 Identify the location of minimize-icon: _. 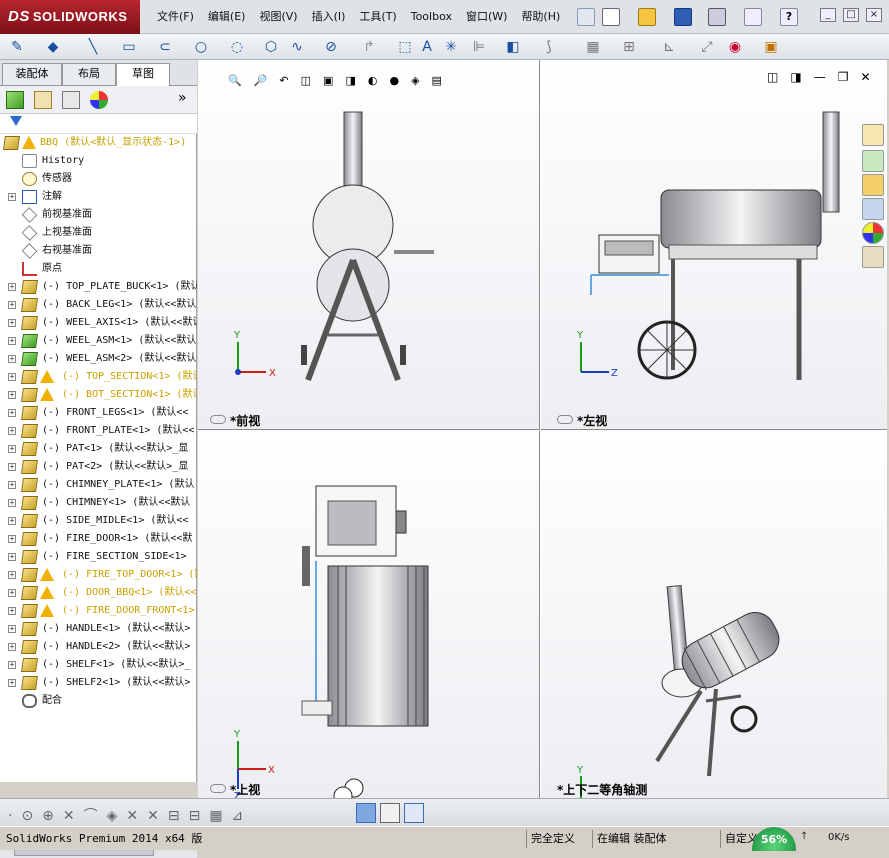
(828, 15).